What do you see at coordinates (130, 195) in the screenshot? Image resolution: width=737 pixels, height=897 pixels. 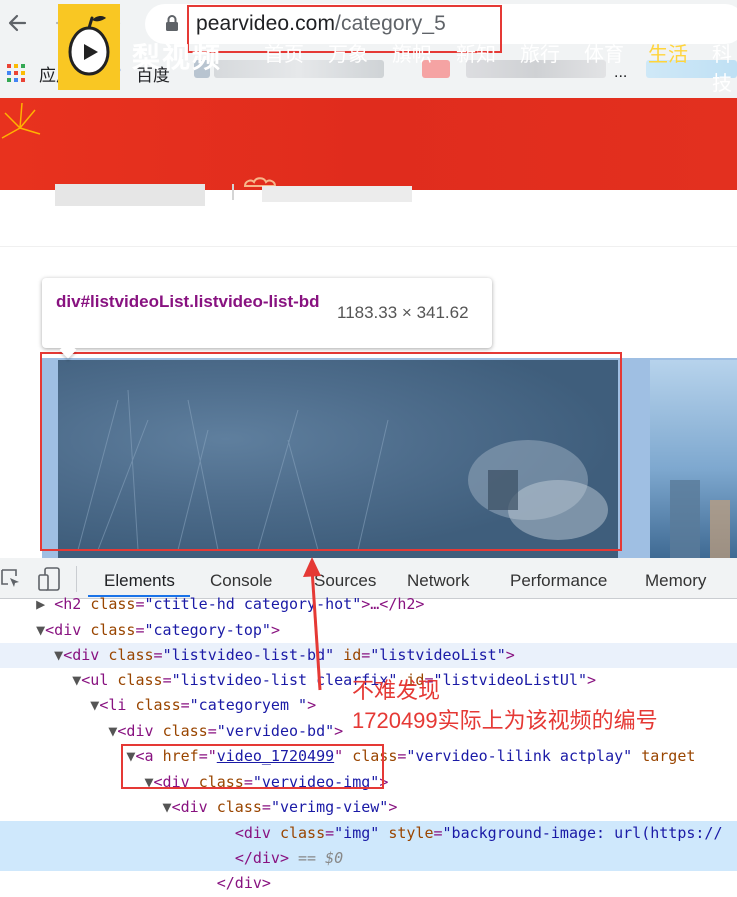 I see `category-heading-ghost` at bounding box center [130, 195].